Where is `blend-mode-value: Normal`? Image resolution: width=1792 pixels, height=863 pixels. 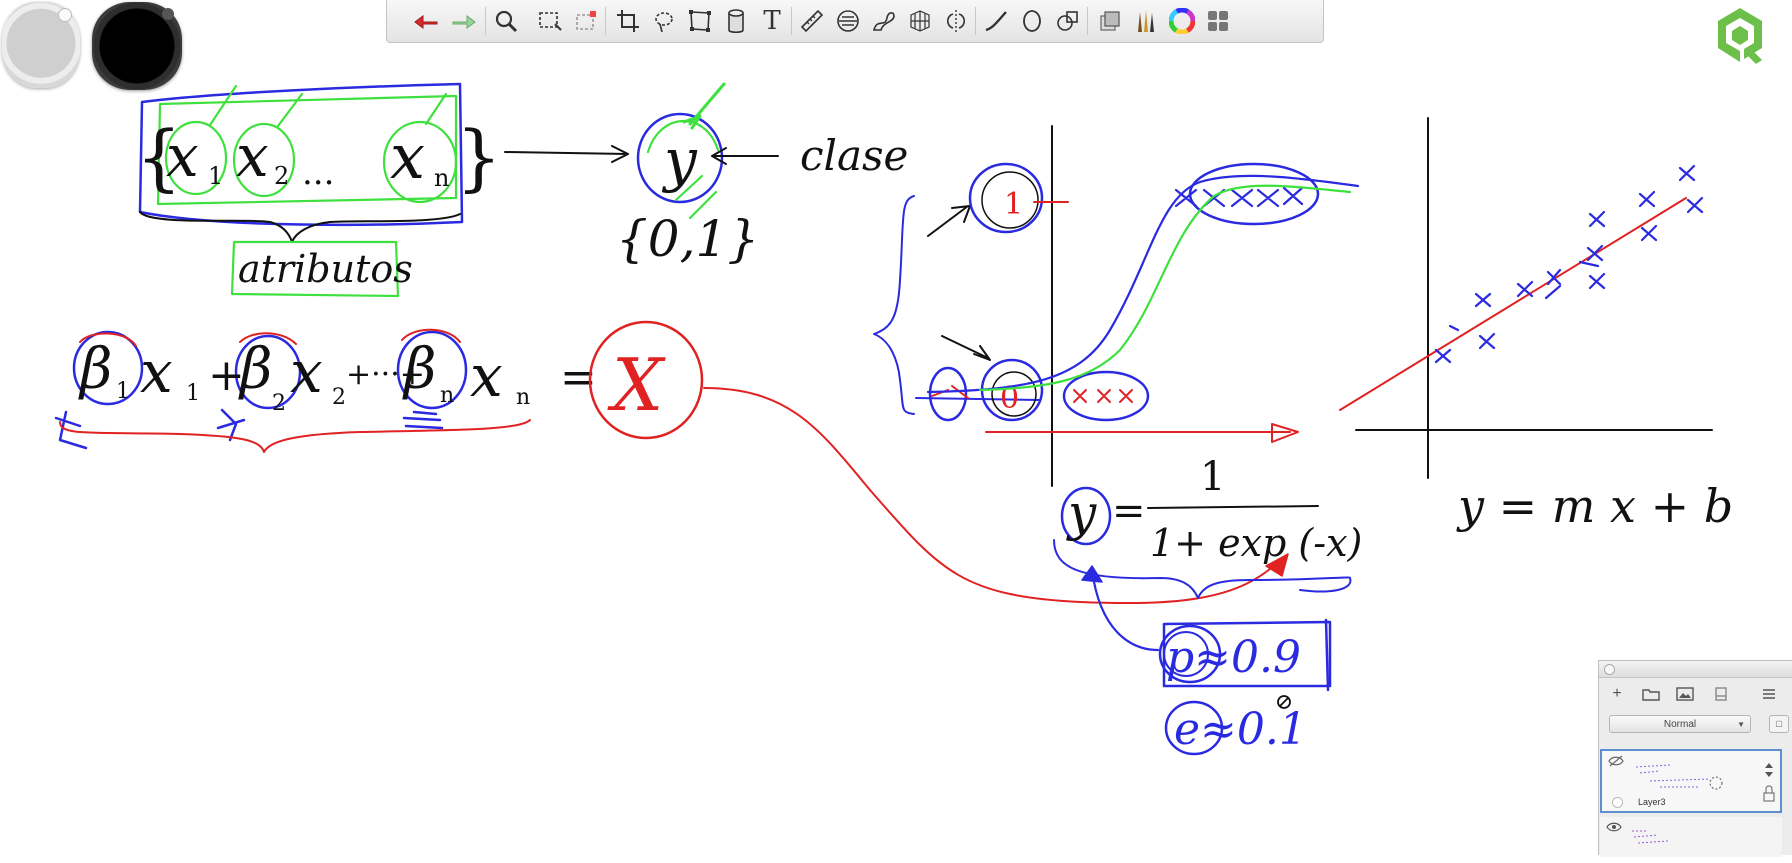 blend-mode-value: Normal is located at coordinates (1680, 724).